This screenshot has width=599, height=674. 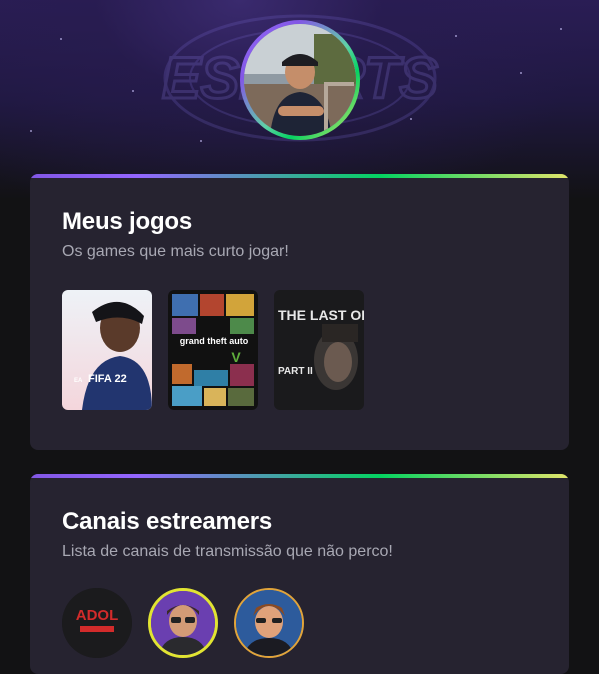 What do you see at coordinates (78, 381) in the screenshot?
I see `svg-text: EA` at bounding box center [78, 381].